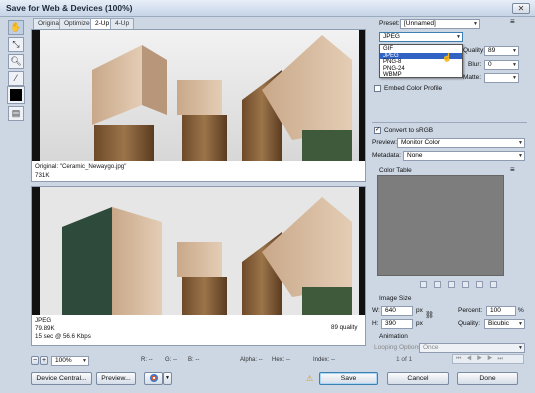 This screenshot has height=393, width=535. What do you see at coordinates (419, 310) in the screenshot?
I see `width-unit: px` at bounding box center [419, 310].